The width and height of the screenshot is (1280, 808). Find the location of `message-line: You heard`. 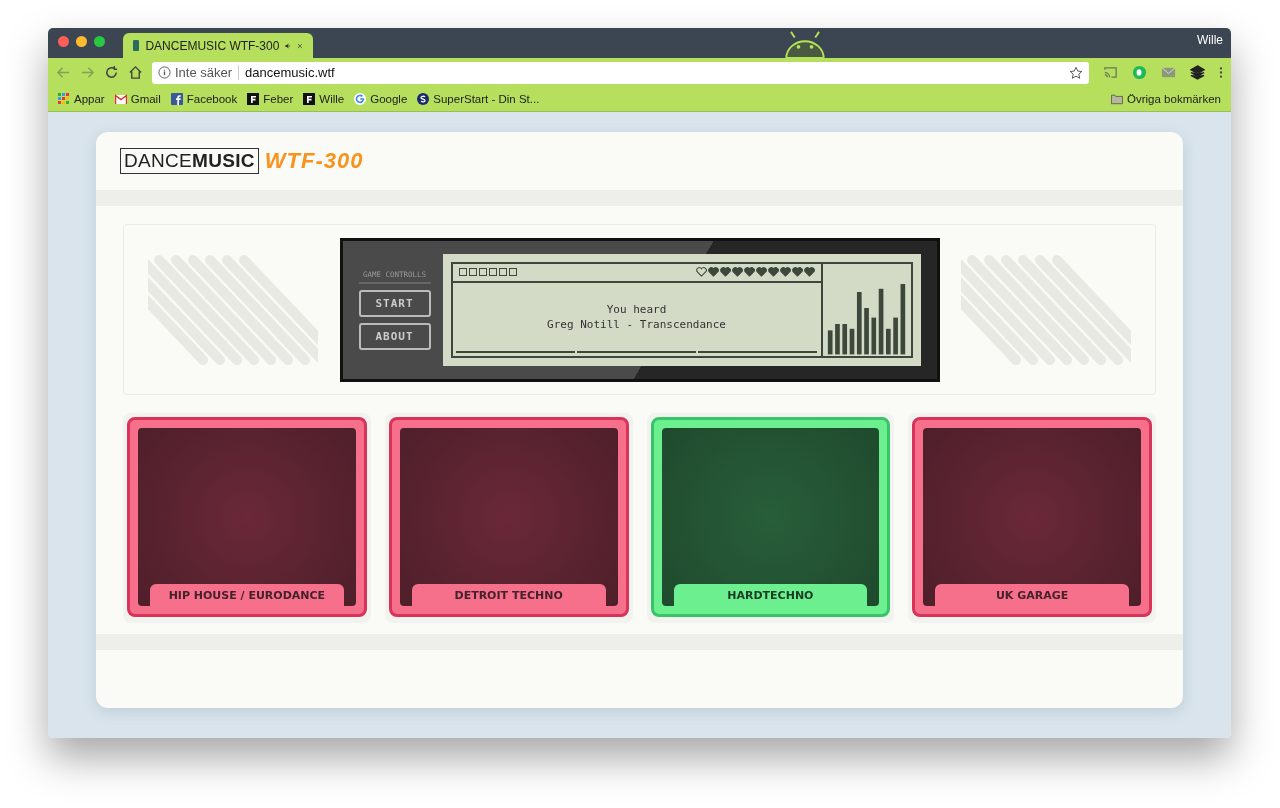

message-line: You heard is located at coordinates (636, 309).